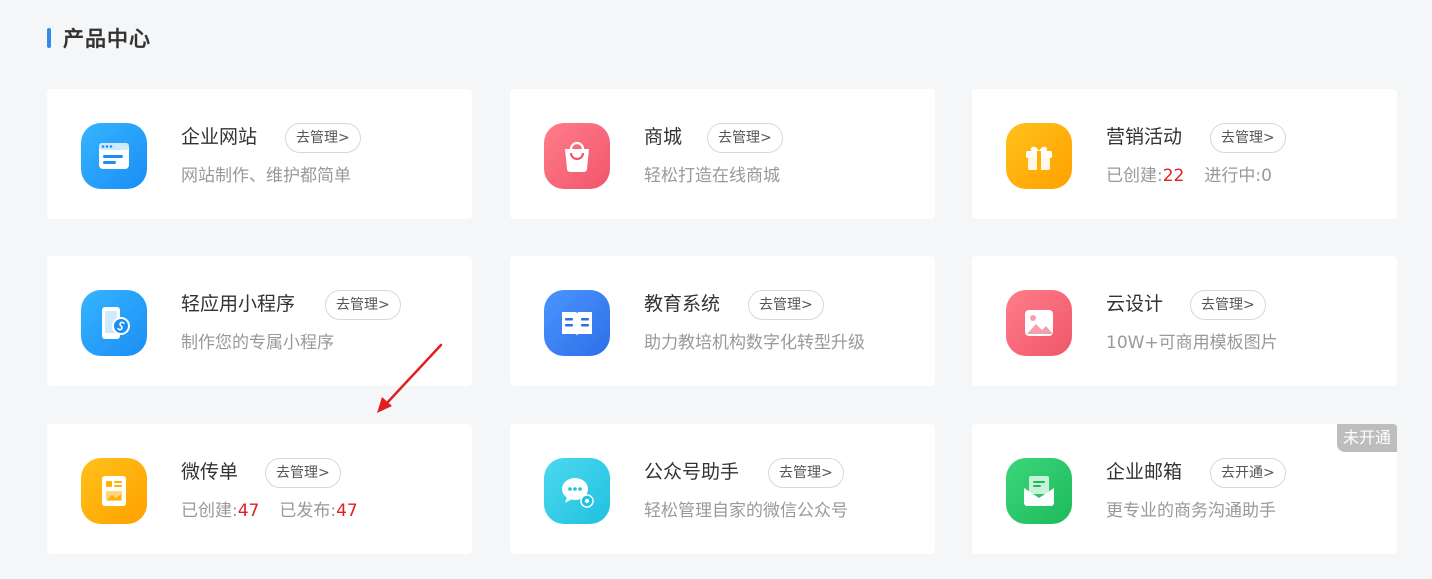  What do you see at coordinates (1039, 156) in the screenshot?
I see `gift-icon` at bounding box center [1039, 156].